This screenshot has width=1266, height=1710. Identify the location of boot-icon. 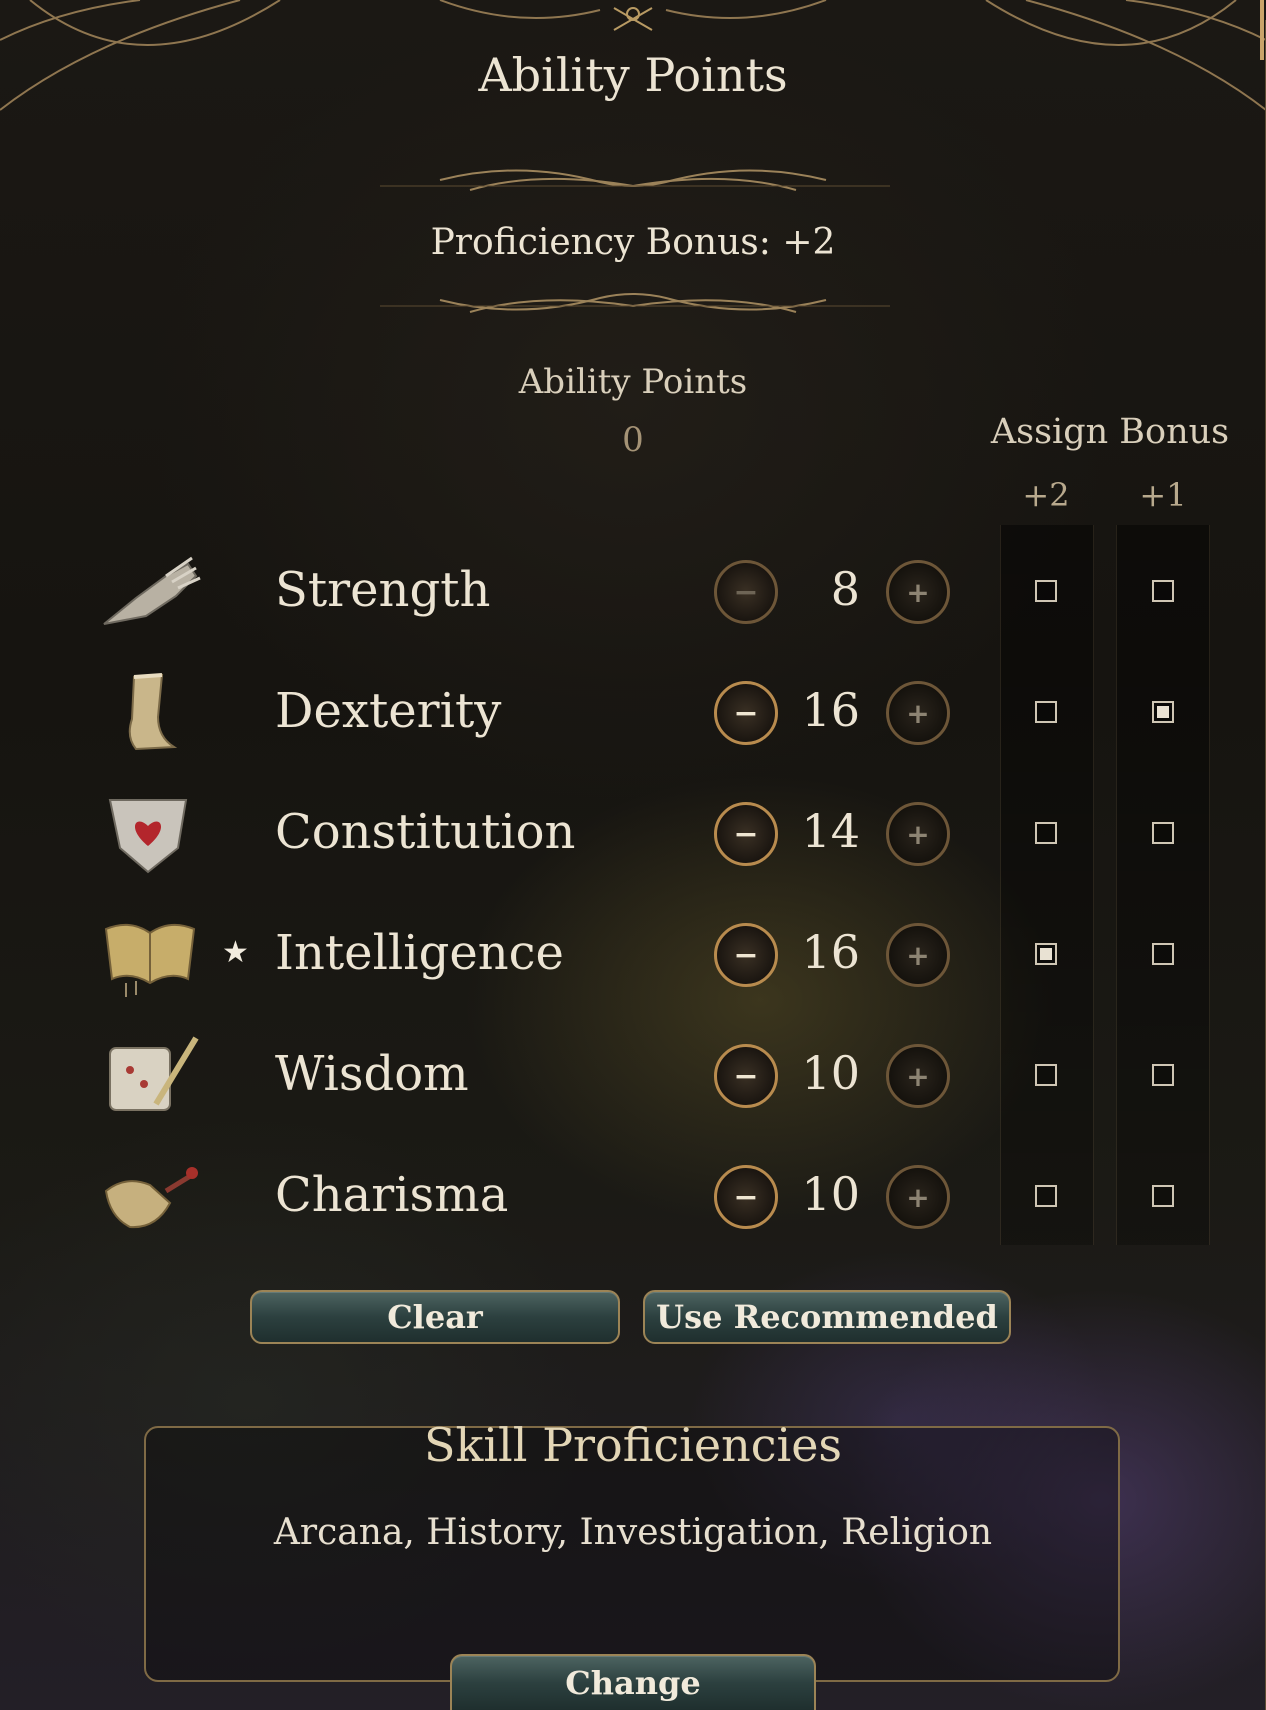
(151, 712).